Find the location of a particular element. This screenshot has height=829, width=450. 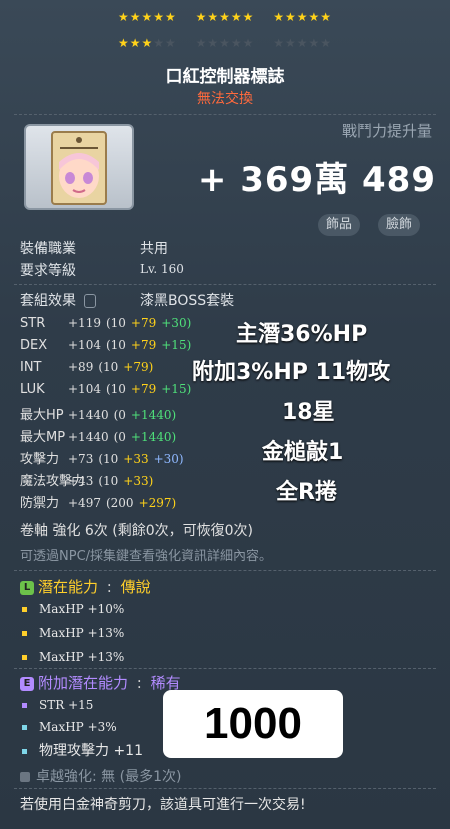

epic-grade-icon: E is located at coordinates (27, 683).